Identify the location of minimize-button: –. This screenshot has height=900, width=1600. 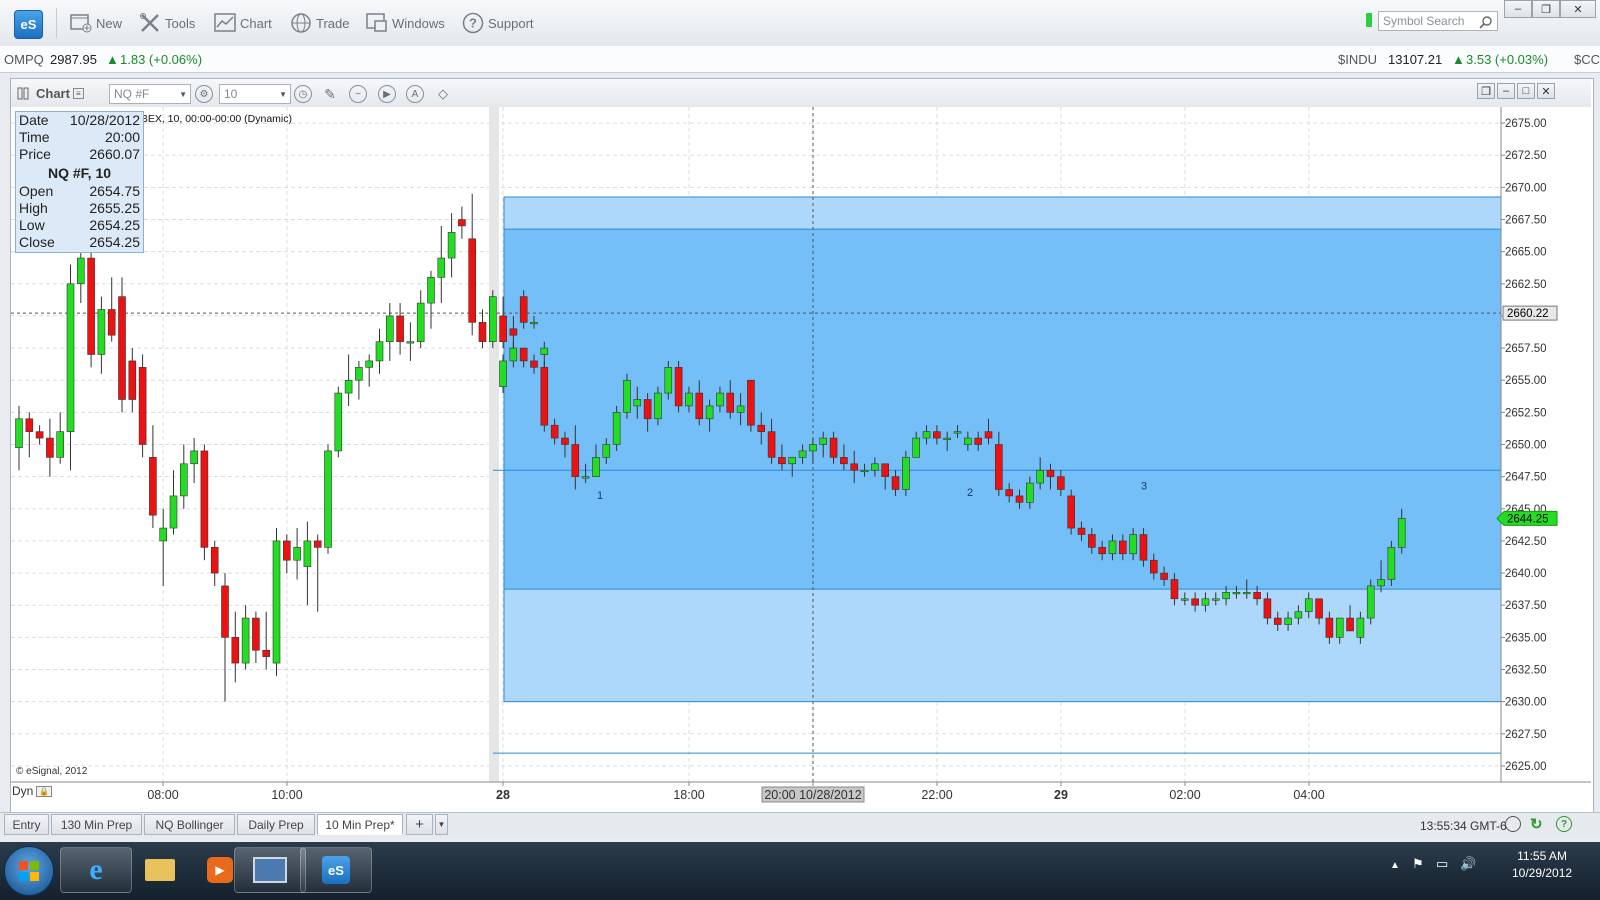
(1518, 9).